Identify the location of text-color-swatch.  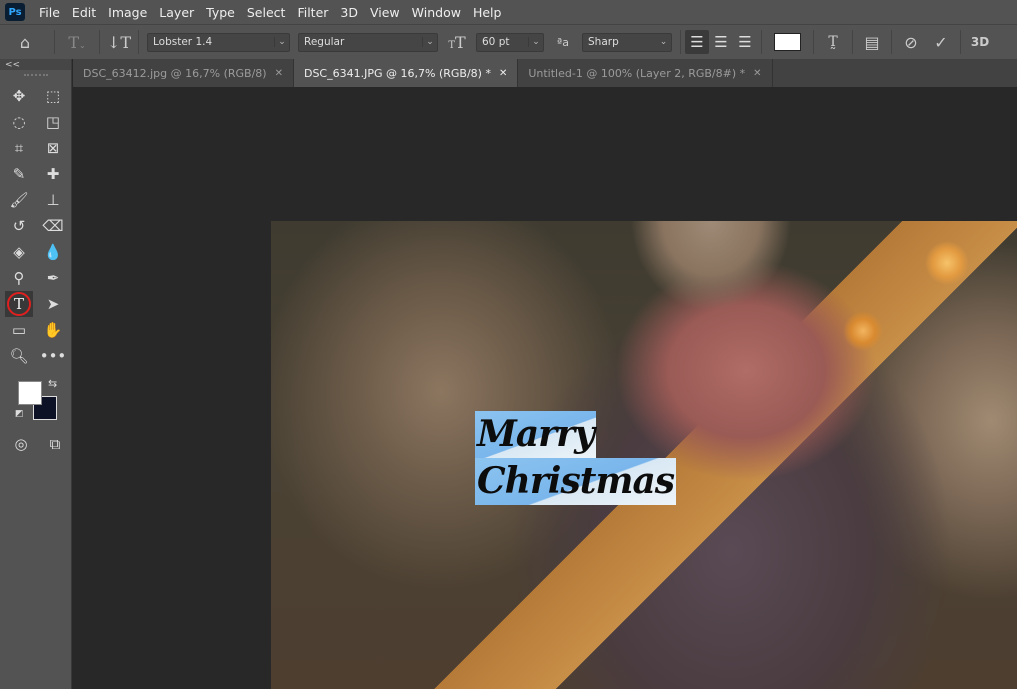
(787, 42).